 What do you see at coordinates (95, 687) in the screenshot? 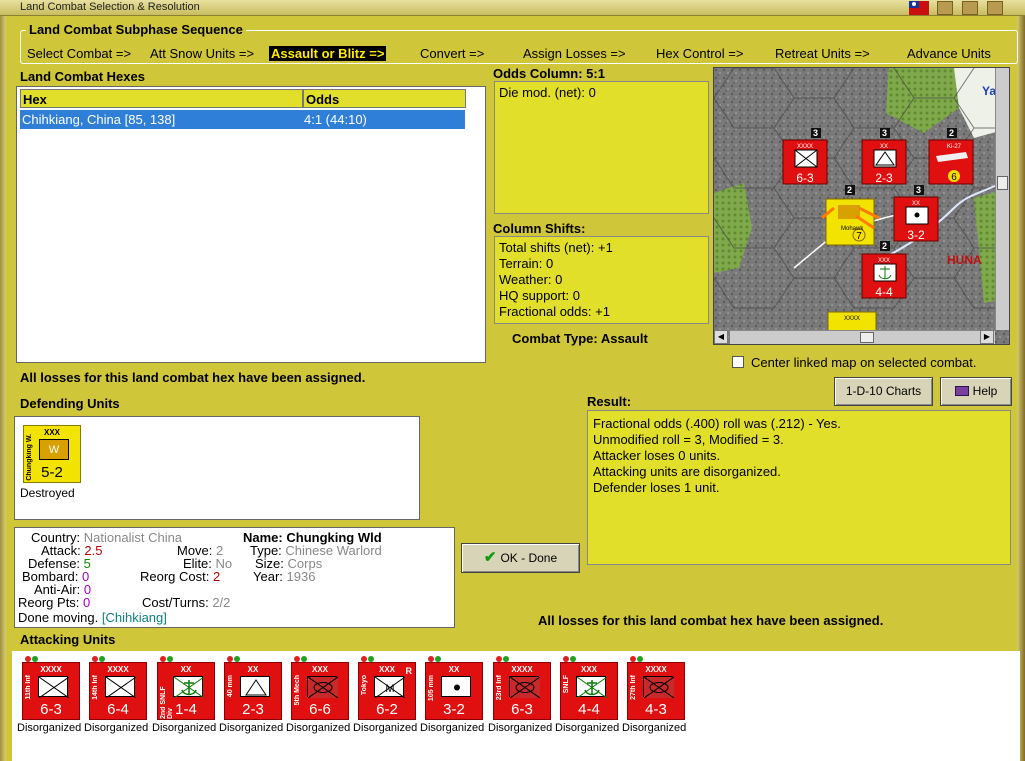
I see `unit-name: 14th Inf` at bounding box center [95, 687].